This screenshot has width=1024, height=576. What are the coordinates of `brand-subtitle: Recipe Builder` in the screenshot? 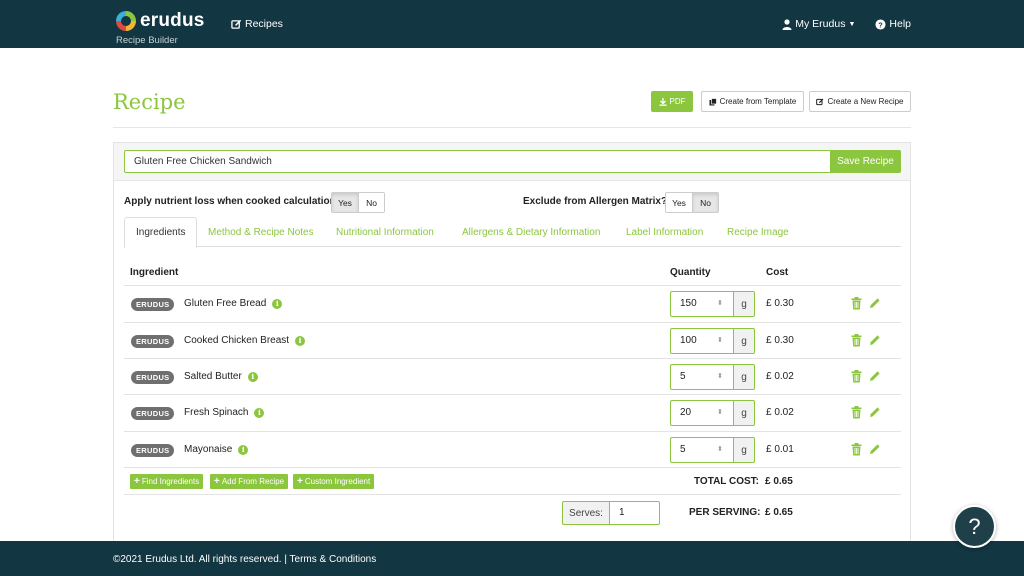 It's located at (147, 40).